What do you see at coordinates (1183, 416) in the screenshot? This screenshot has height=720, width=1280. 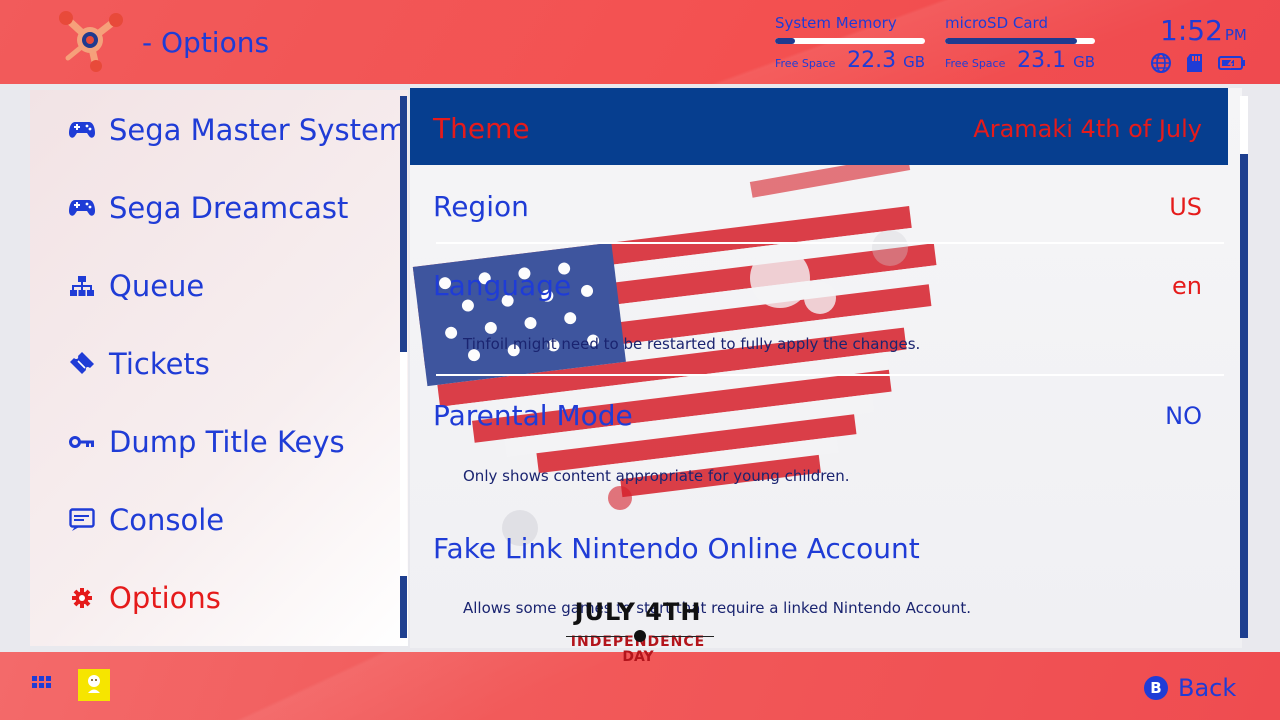 I see `option-value: NO` at bounding box center [1183, 416].